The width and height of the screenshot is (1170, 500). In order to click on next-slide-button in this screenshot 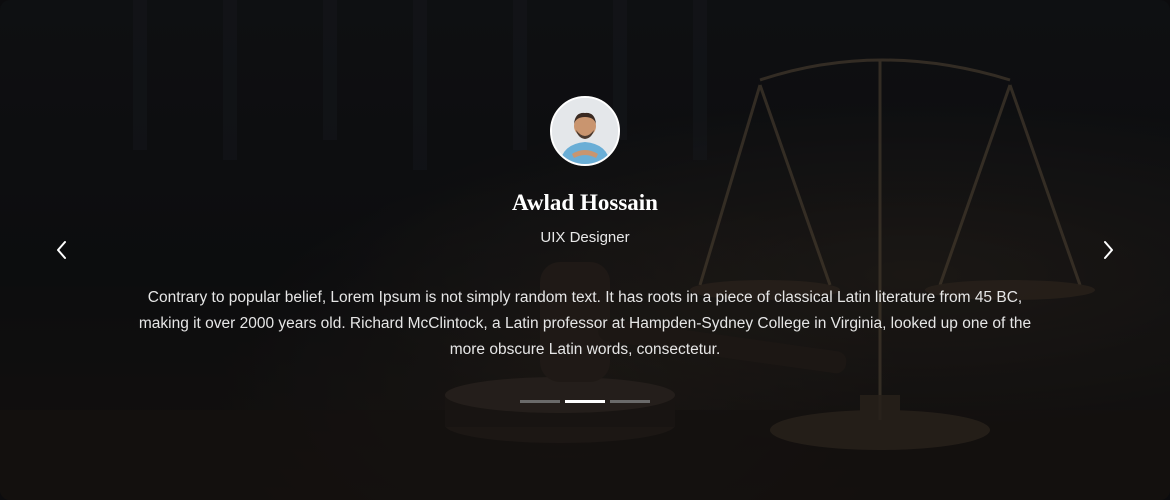, I will do `click(1108, 250)`.